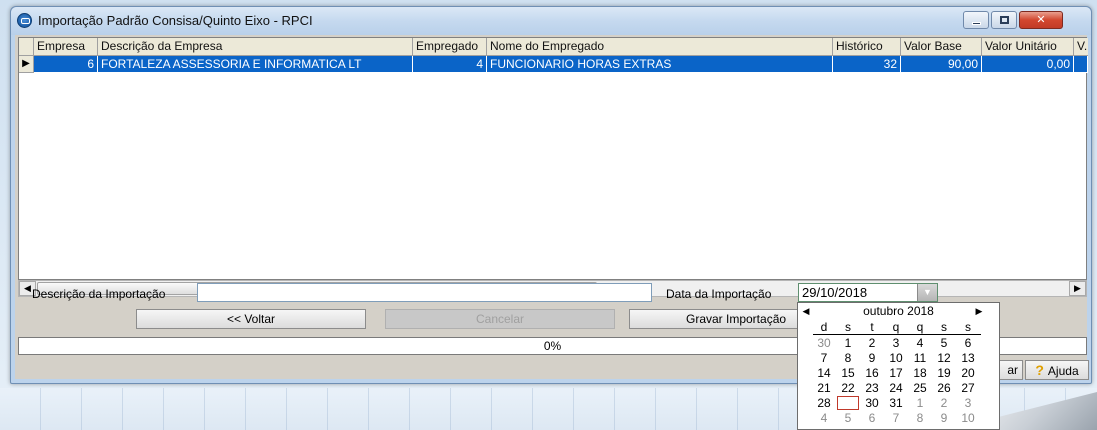 The width and height of the screenshot is (1097, 430). What do you see at coordinates (976, 20) in the screenshot?
I see `minimize-button` at bounding box center [976, 20].